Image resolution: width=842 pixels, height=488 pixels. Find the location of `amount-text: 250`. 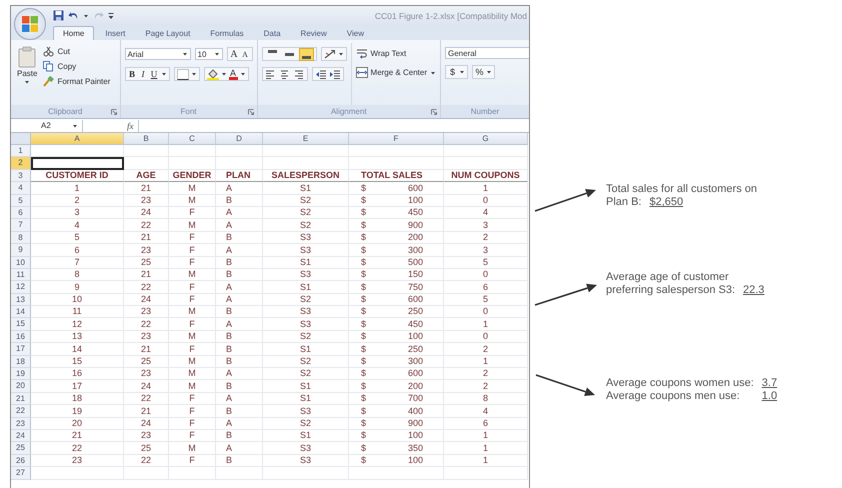

amount-text: 250 is located at coordinates (415, 311).